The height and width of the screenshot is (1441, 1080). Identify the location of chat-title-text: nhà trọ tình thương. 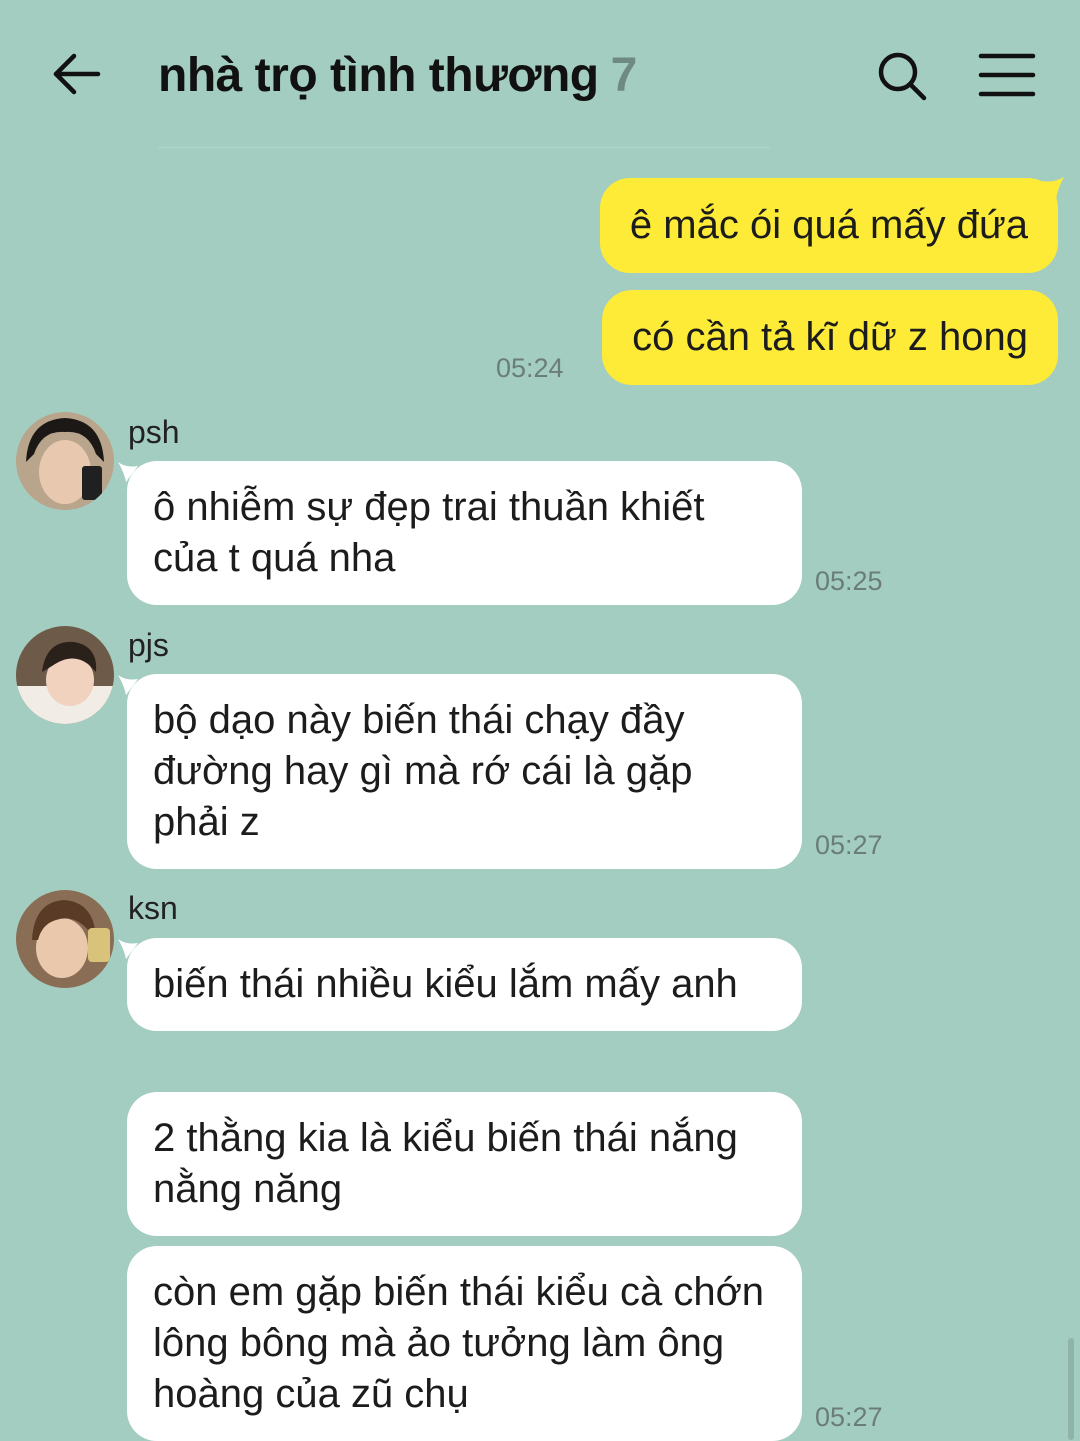
(378, 75).